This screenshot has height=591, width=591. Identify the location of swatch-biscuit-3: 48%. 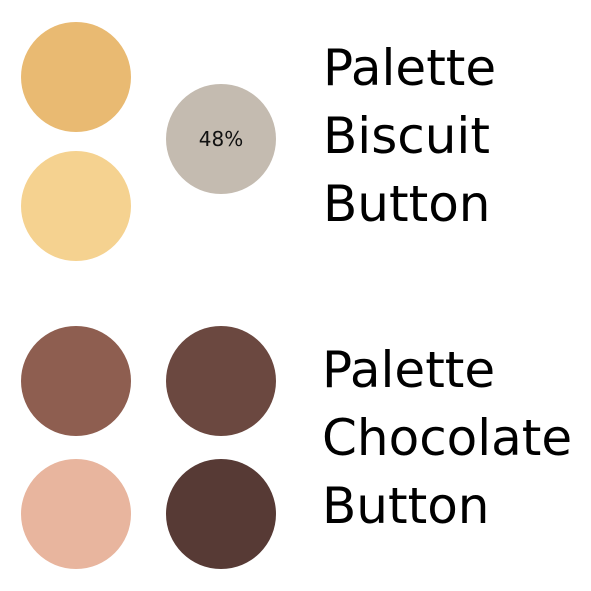
(221, 139).